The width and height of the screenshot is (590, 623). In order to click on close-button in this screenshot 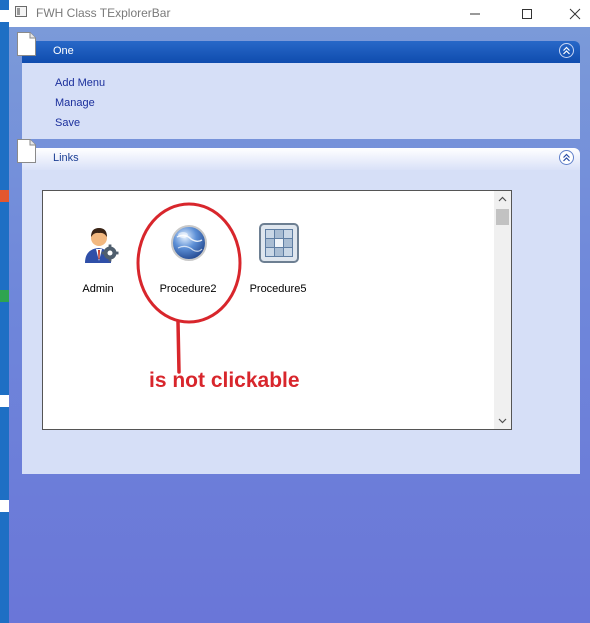, I will do `click(571, 13)`.